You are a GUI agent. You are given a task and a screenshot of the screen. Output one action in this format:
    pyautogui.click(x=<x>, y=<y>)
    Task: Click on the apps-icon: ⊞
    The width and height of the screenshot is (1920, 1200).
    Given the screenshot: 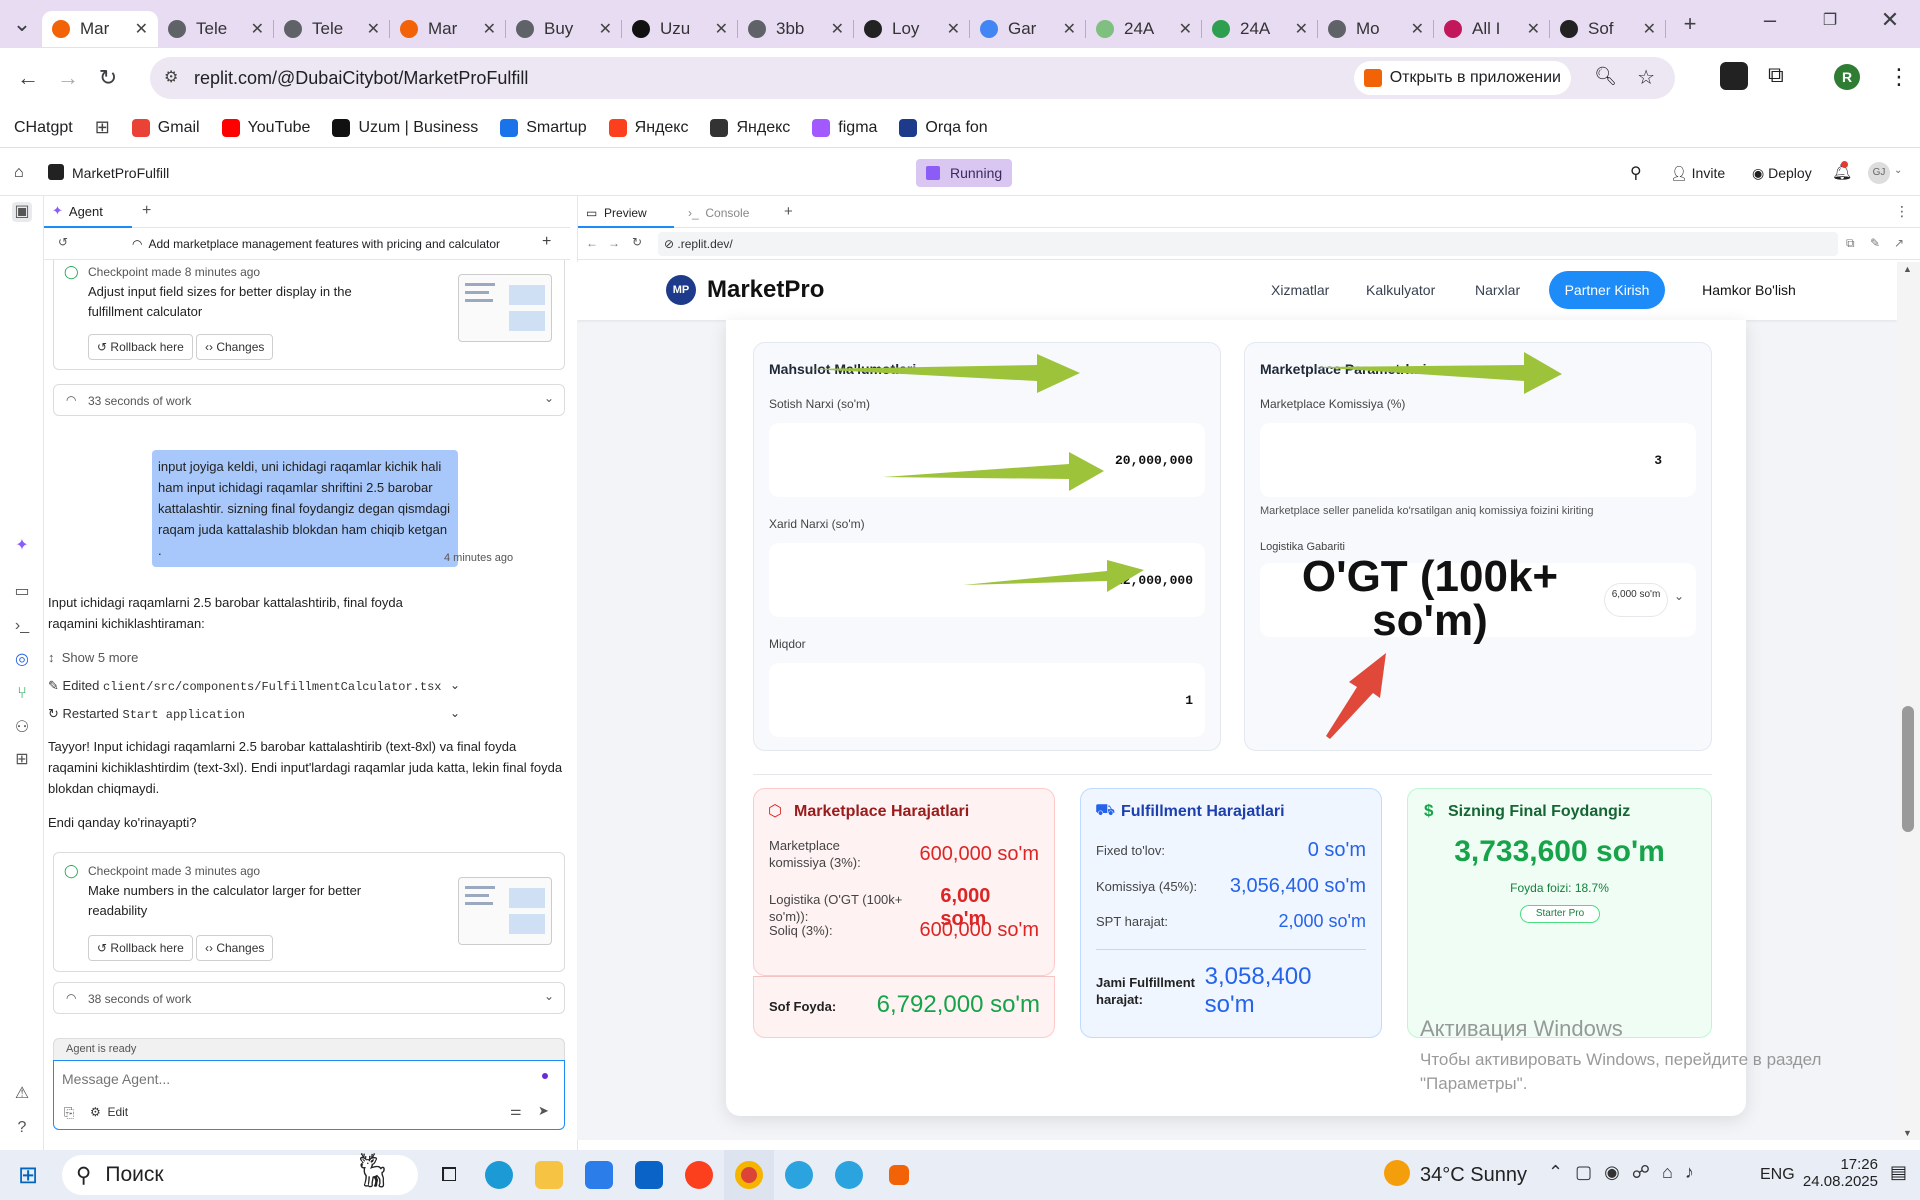 What is the action you would take?
    pyautogui.click(x=22, y=760)
    